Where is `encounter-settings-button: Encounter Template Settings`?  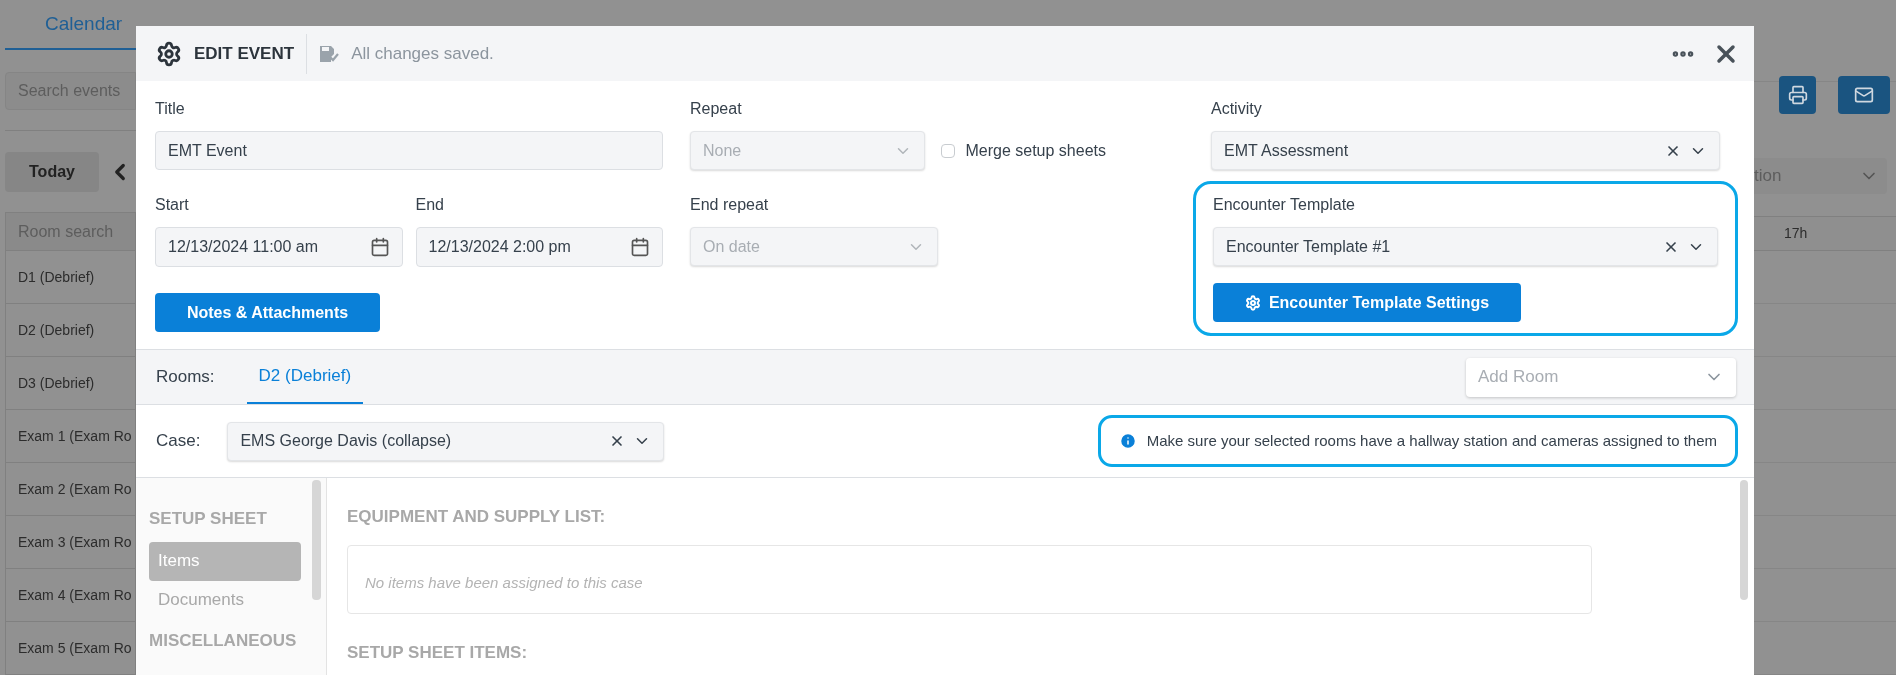 encounter-settings-button: Encounter Template Settings is located at coordinates (1367, 302).